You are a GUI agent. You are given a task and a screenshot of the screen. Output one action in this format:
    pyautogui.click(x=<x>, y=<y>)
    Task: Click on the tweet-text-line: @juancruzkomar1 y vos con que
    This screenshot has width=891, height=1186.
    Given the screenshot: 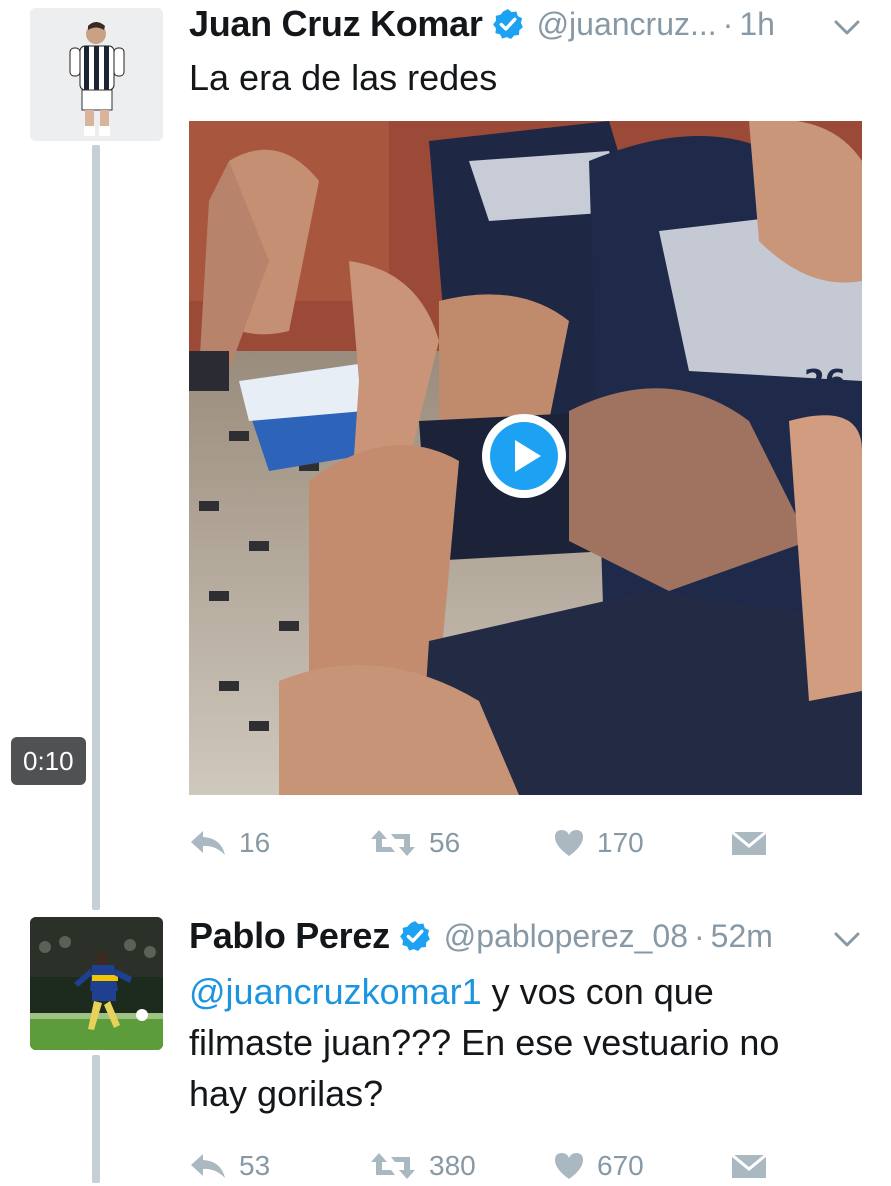 What is the action you would take?
    pyautogui.click(x=519, y=991)
    